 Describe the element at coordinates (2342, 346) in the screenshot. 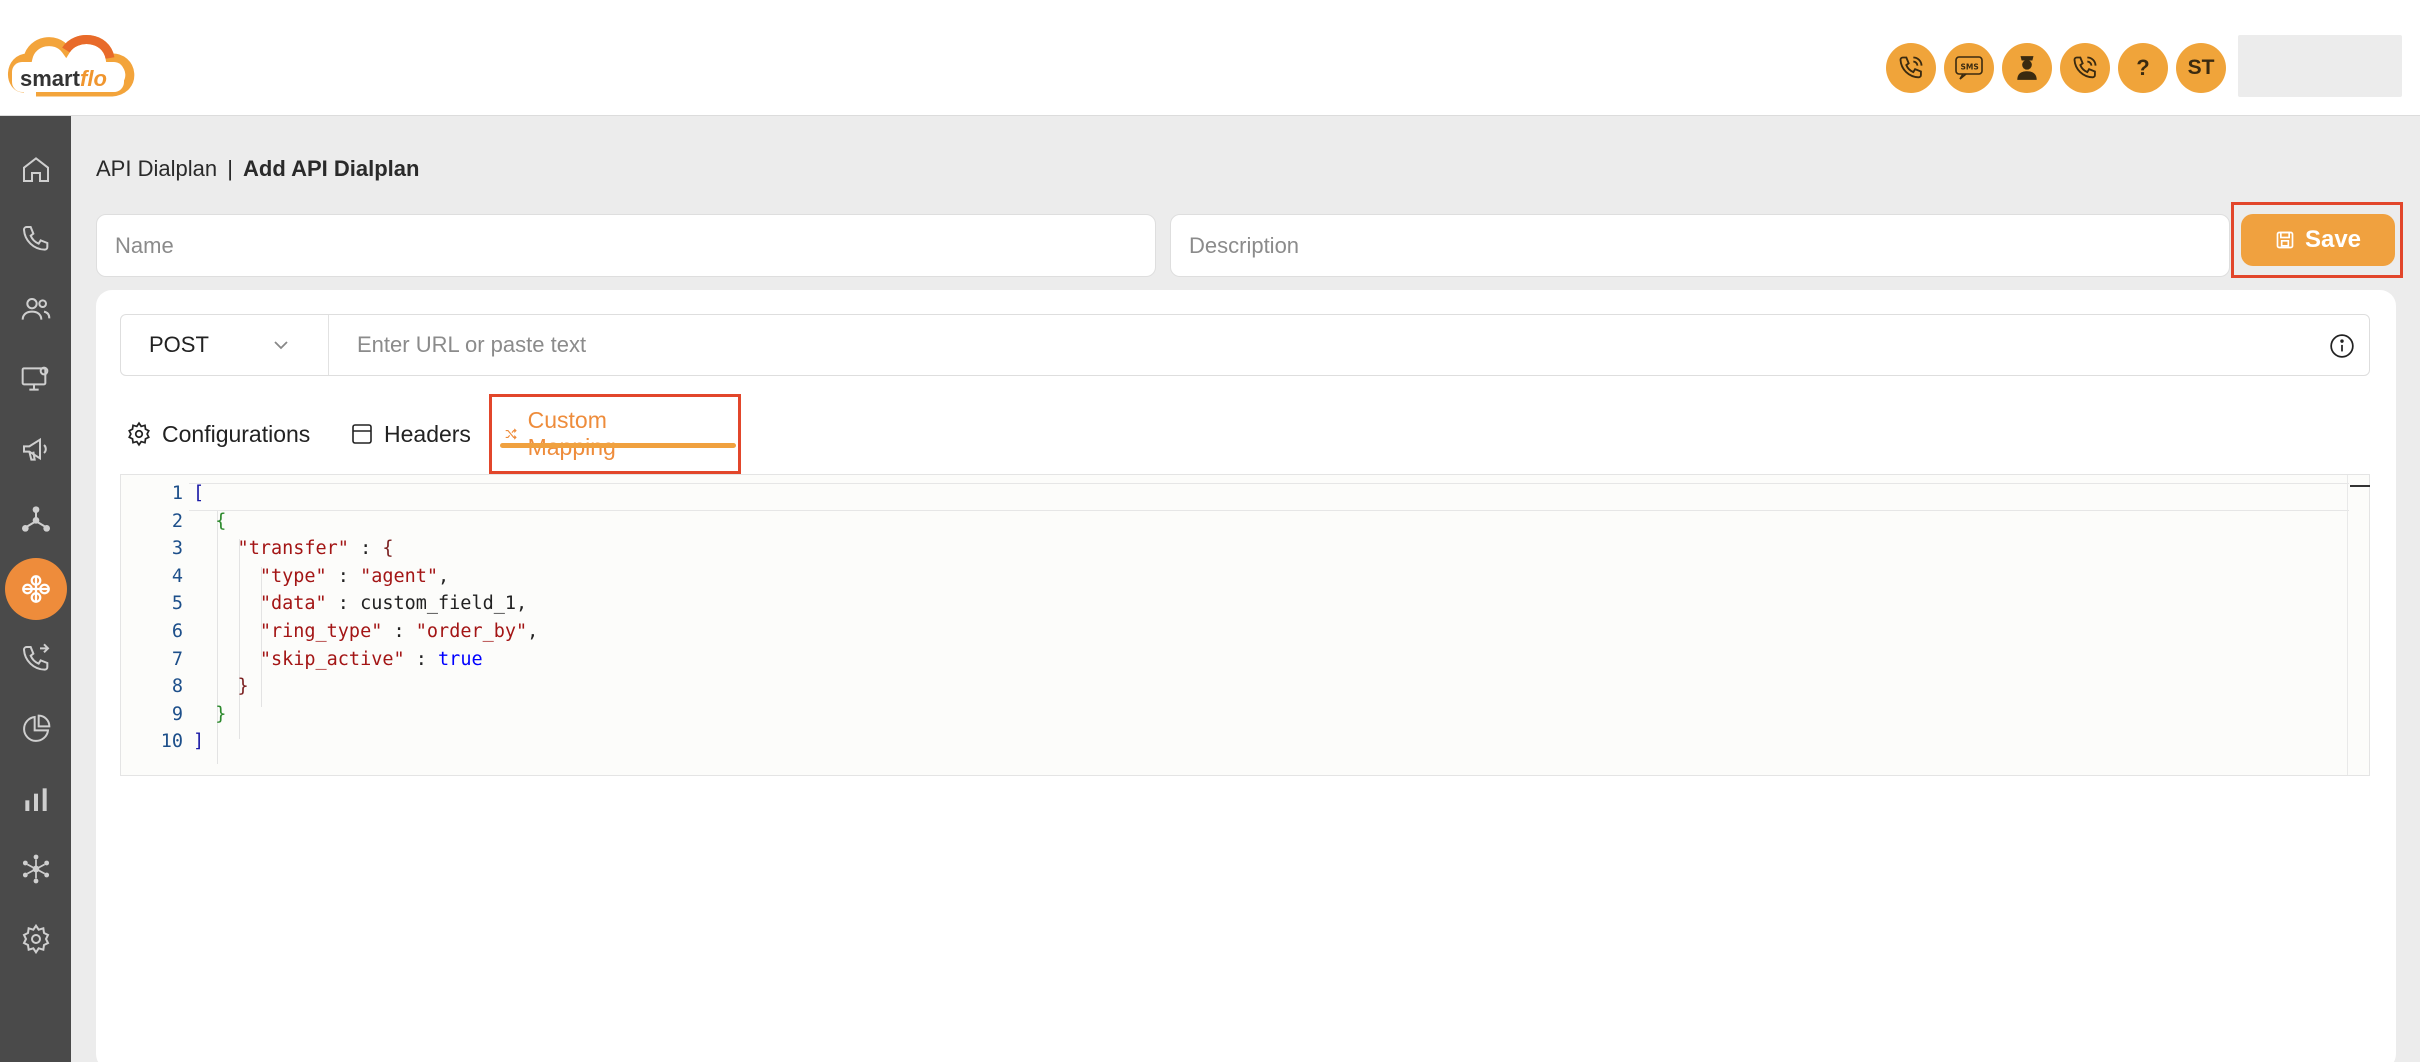

I see `info-icon` at that location.